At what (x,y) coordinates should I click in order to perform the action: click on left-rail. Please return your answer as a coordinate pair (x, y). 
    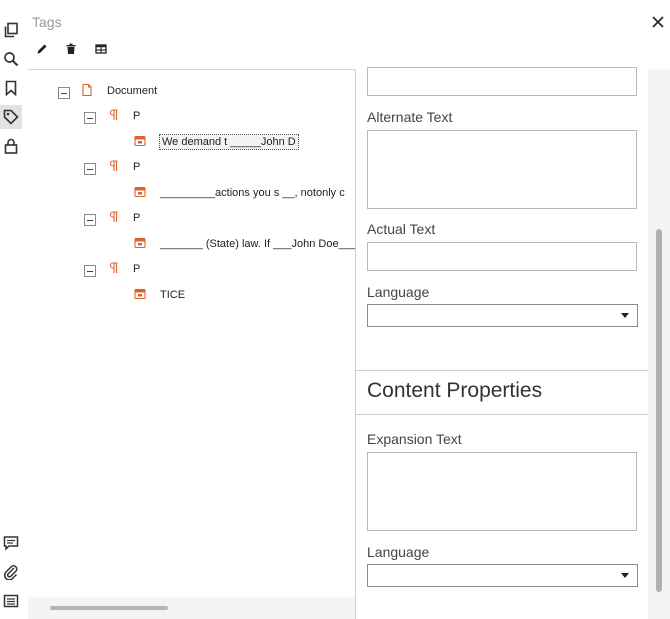
    Looking at the image, I should click on (11, 309).